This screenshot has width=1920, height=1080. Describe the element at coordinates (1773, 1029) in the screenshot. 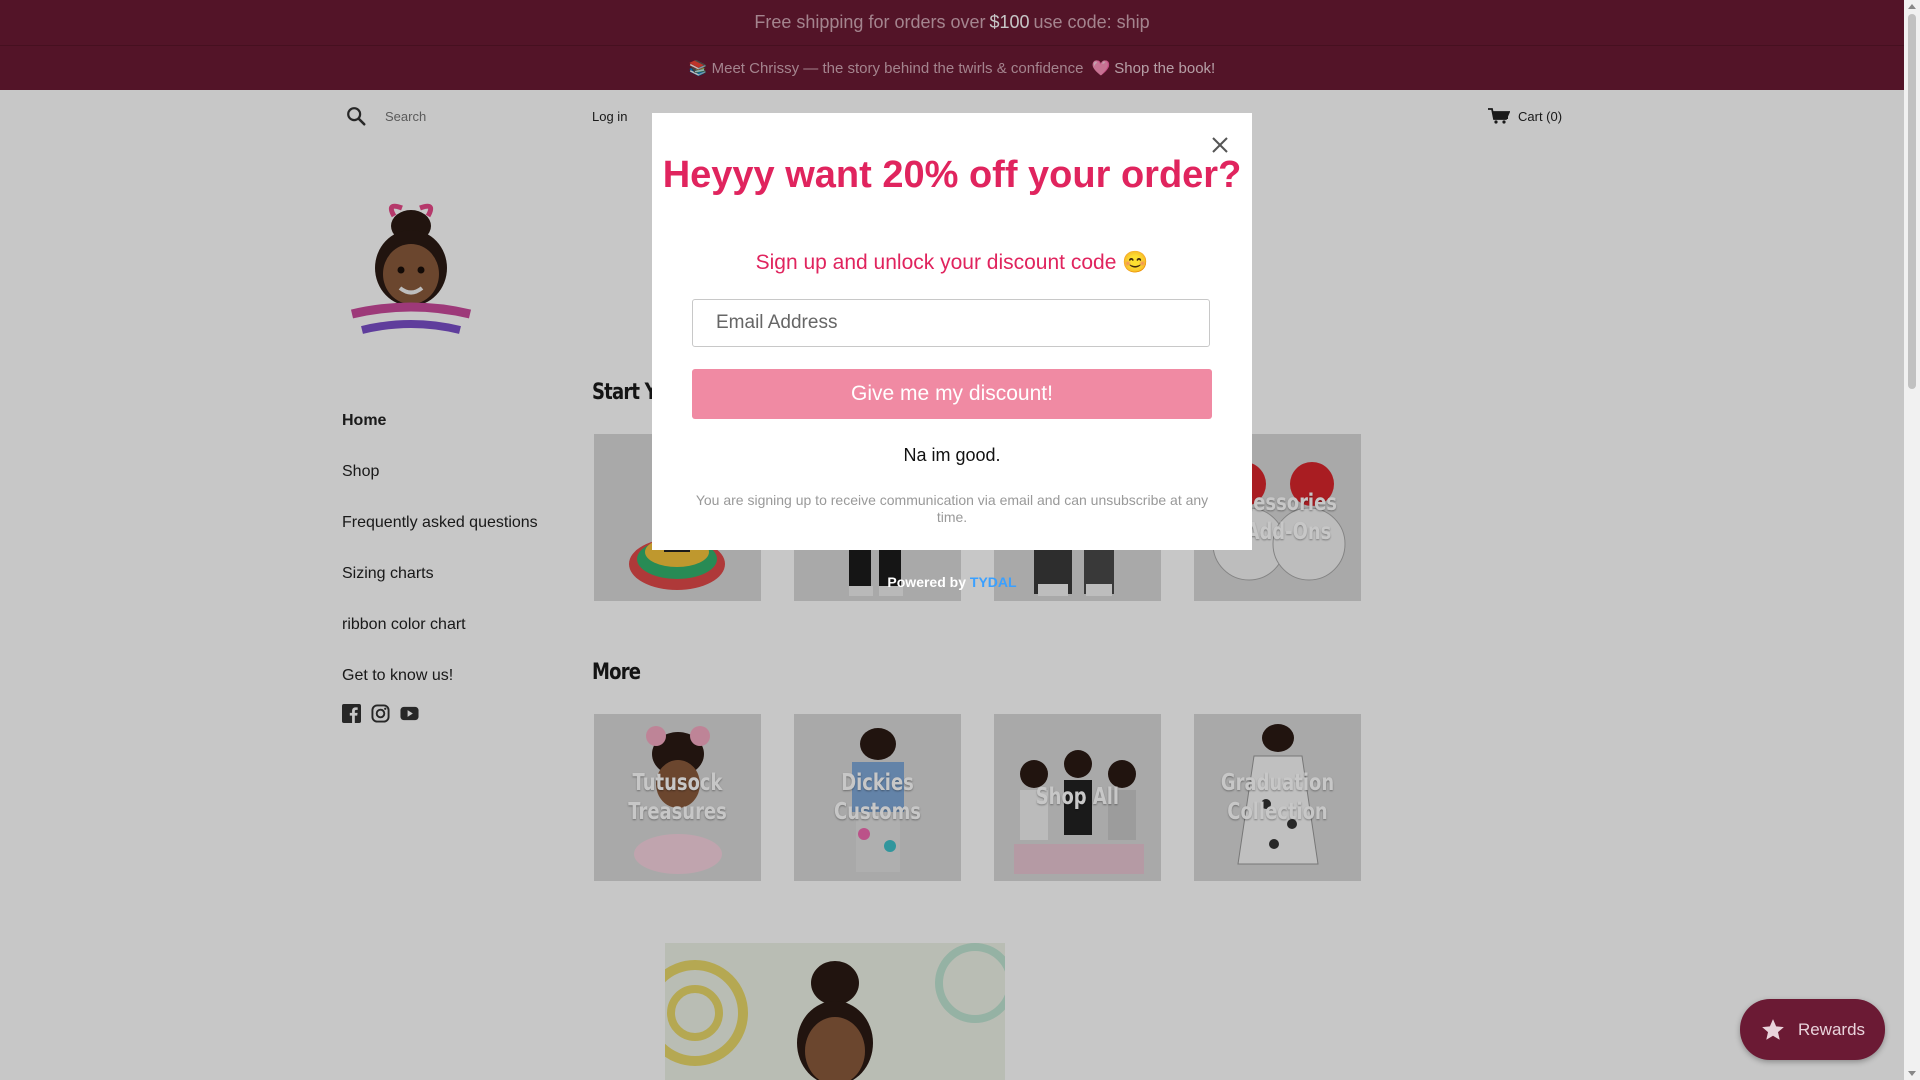

I see `star-icon` at that location.